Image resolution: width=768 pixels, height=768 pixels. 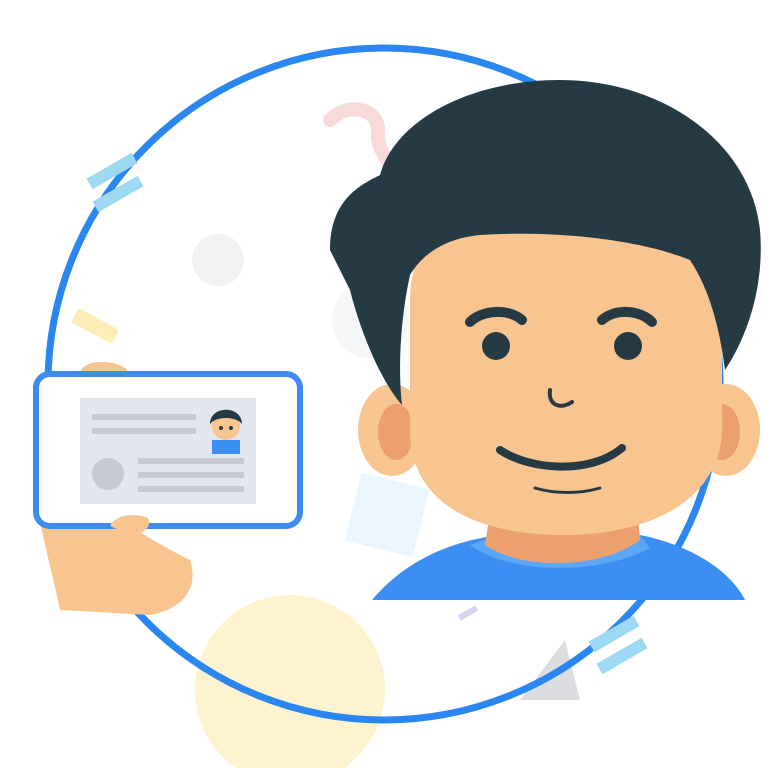 What do you see at coordinates (628, 346) in the screenshot?
I see `right-eye` at bounding box center [628, 346].